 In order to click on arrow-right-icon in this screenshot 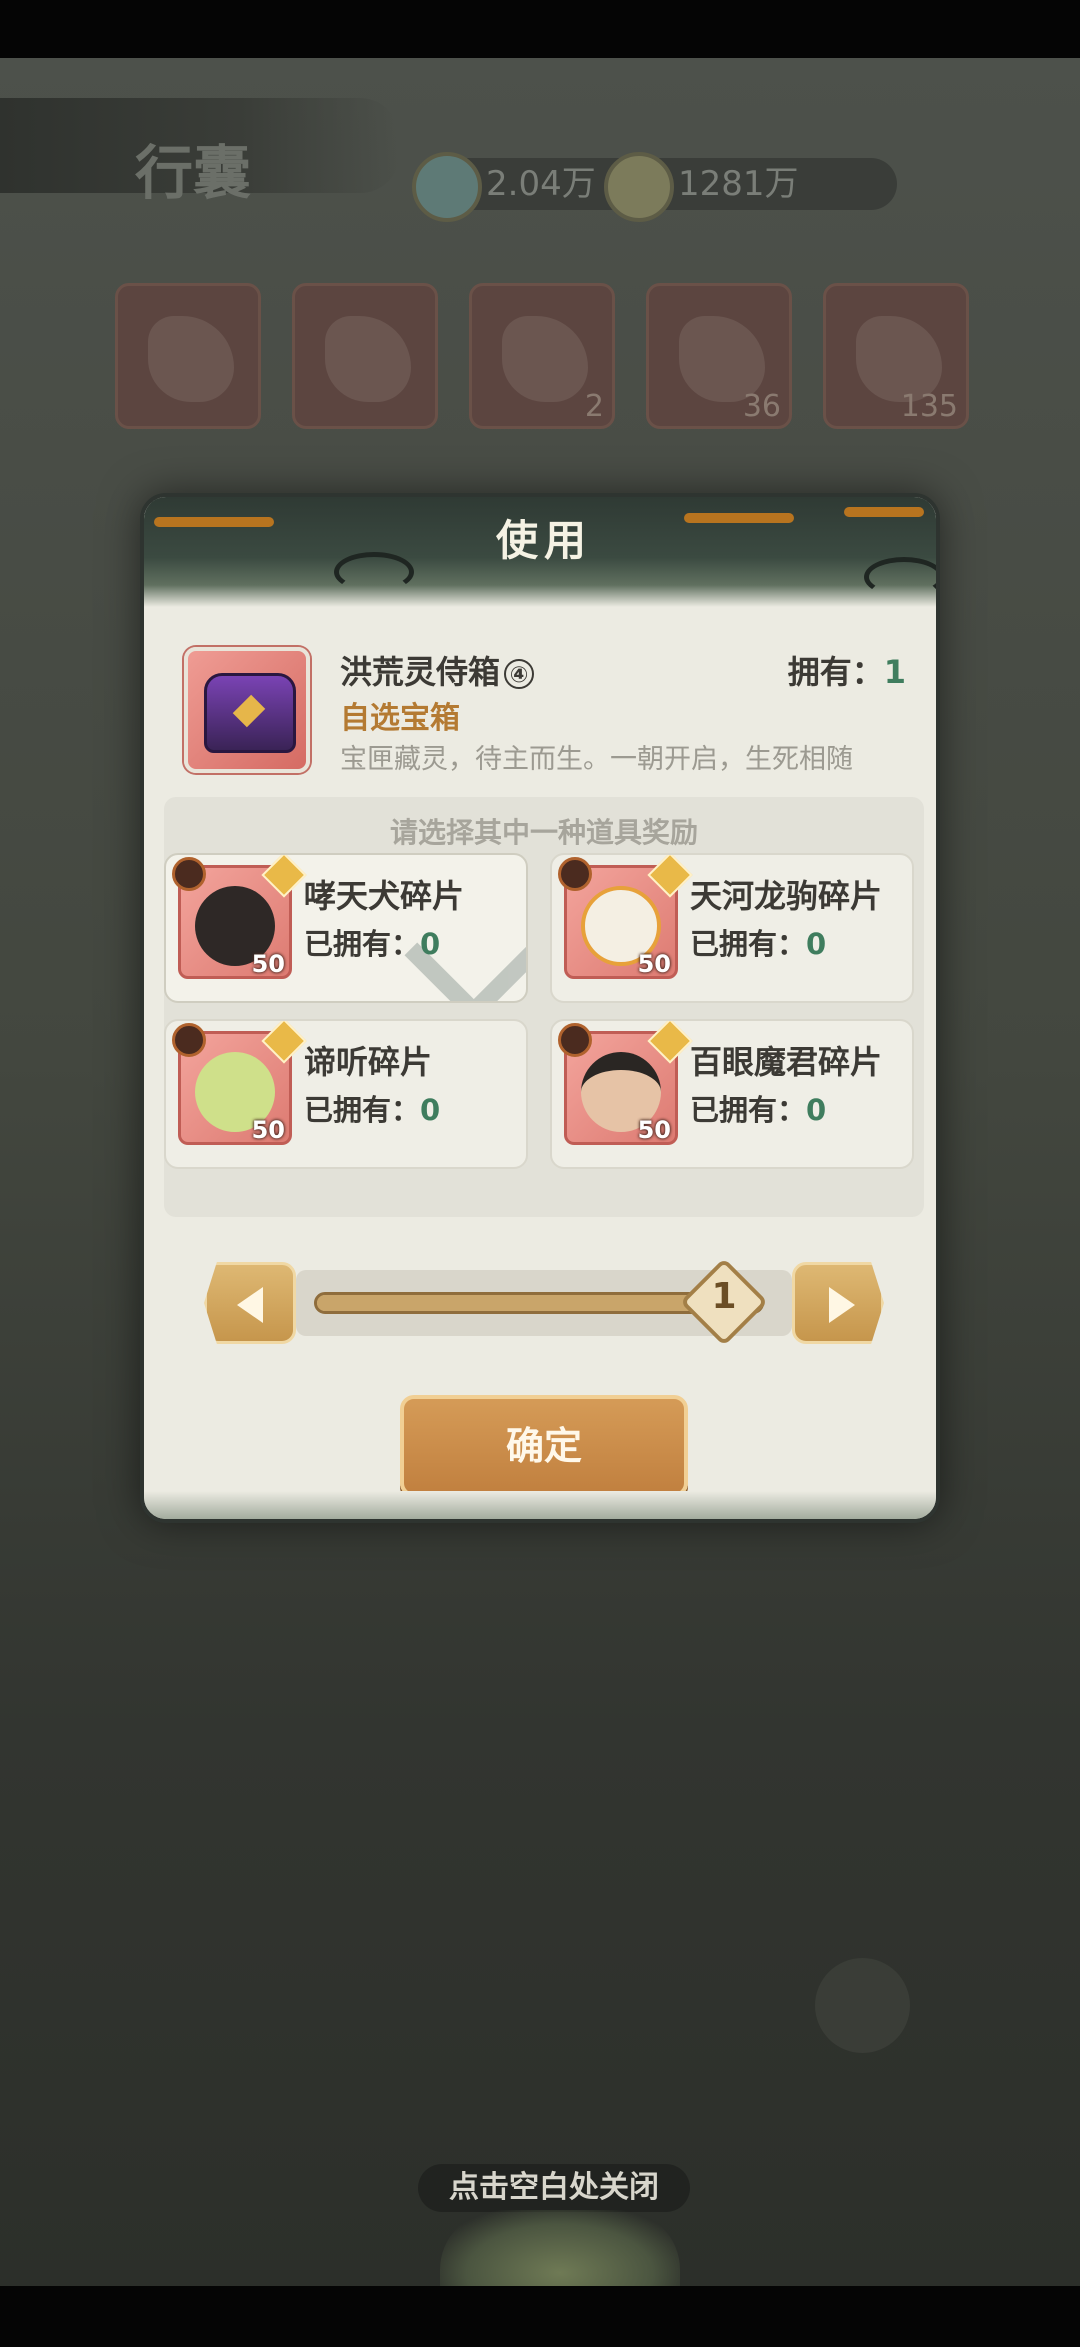, I will do `click(842, 1305)`.